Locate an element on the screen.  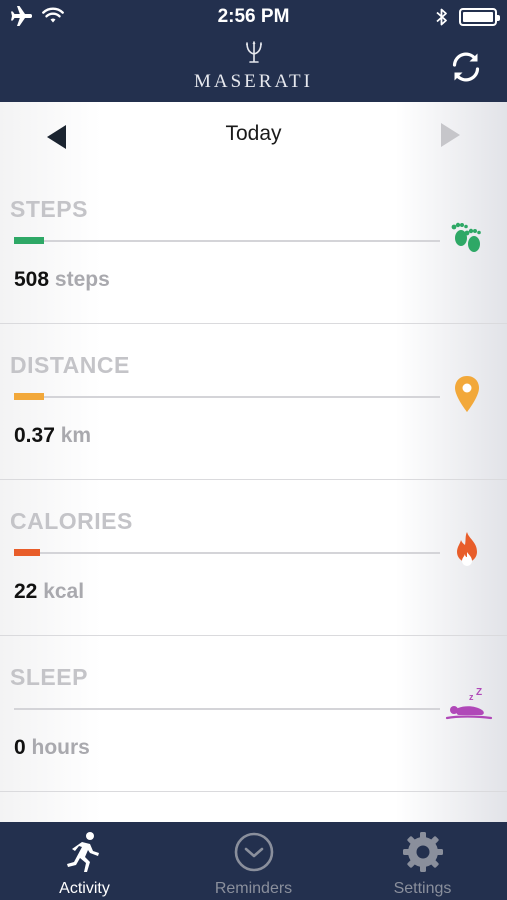
metric-unit: steps is located at coordinates (82, 279).